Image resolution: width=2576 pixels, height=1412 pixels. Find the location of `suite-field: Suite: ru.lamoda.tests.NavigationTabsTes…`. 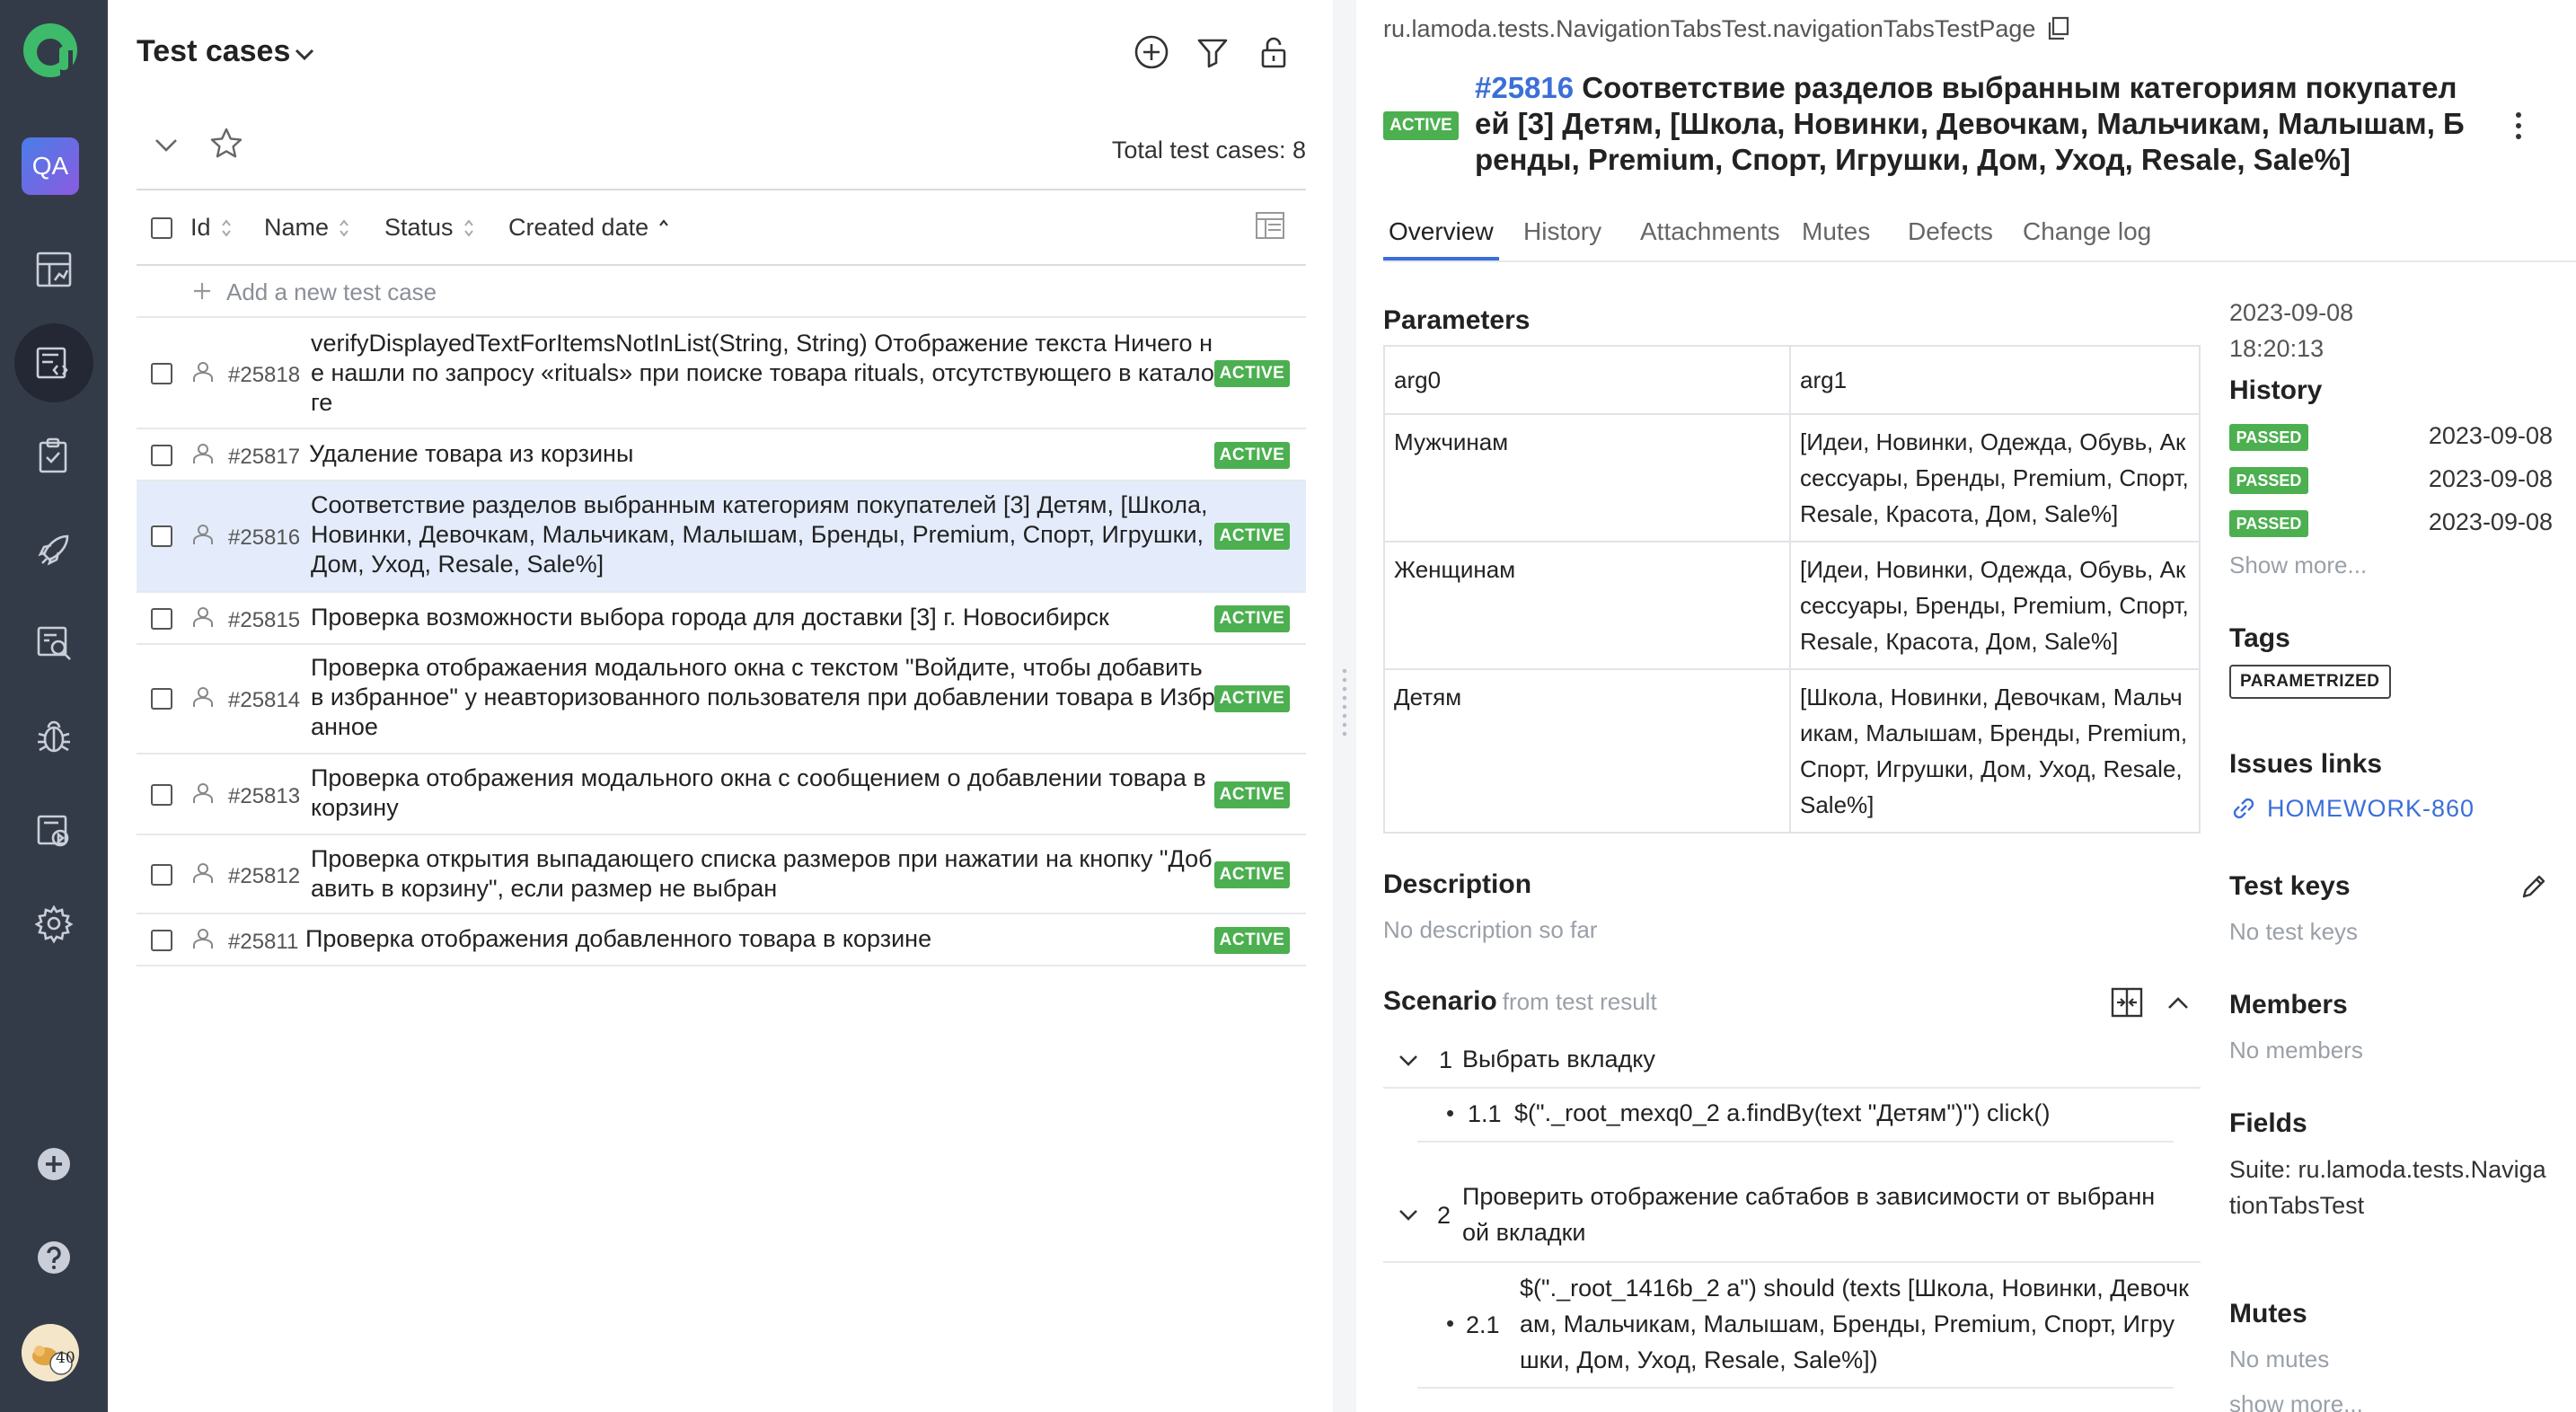

suite-field: Suite: ru.lamoda.tests.NavigationTabsTes… is located at coordinates (2387, 1187).